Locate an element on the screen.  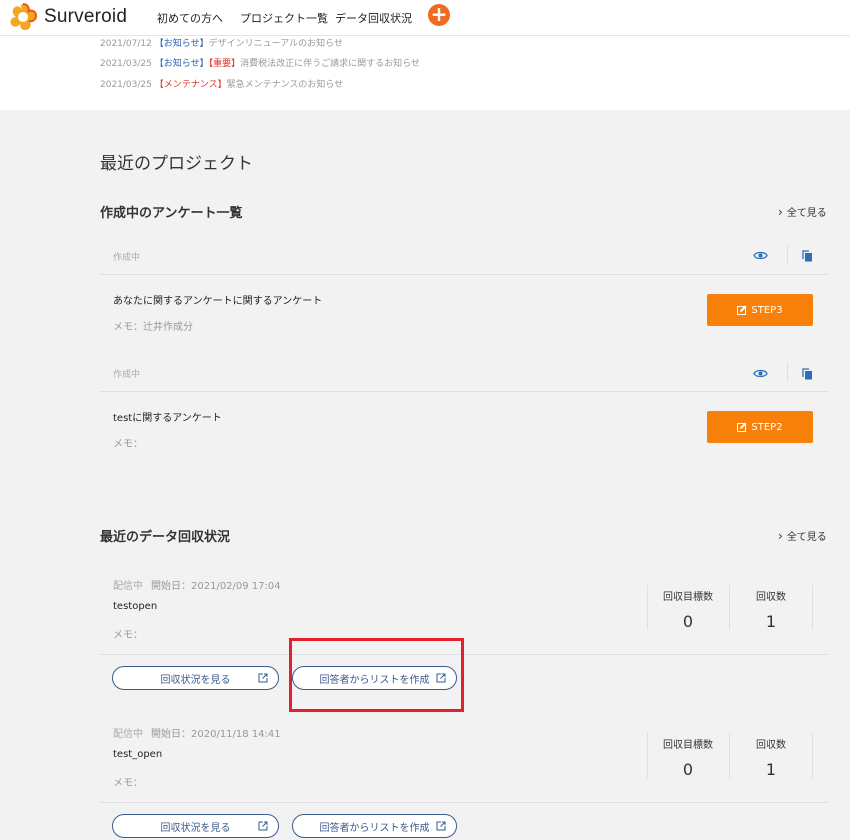
collection-meta: 配信中 開始日：2021/02/09 17:04 is located at coordinates (197, 584).